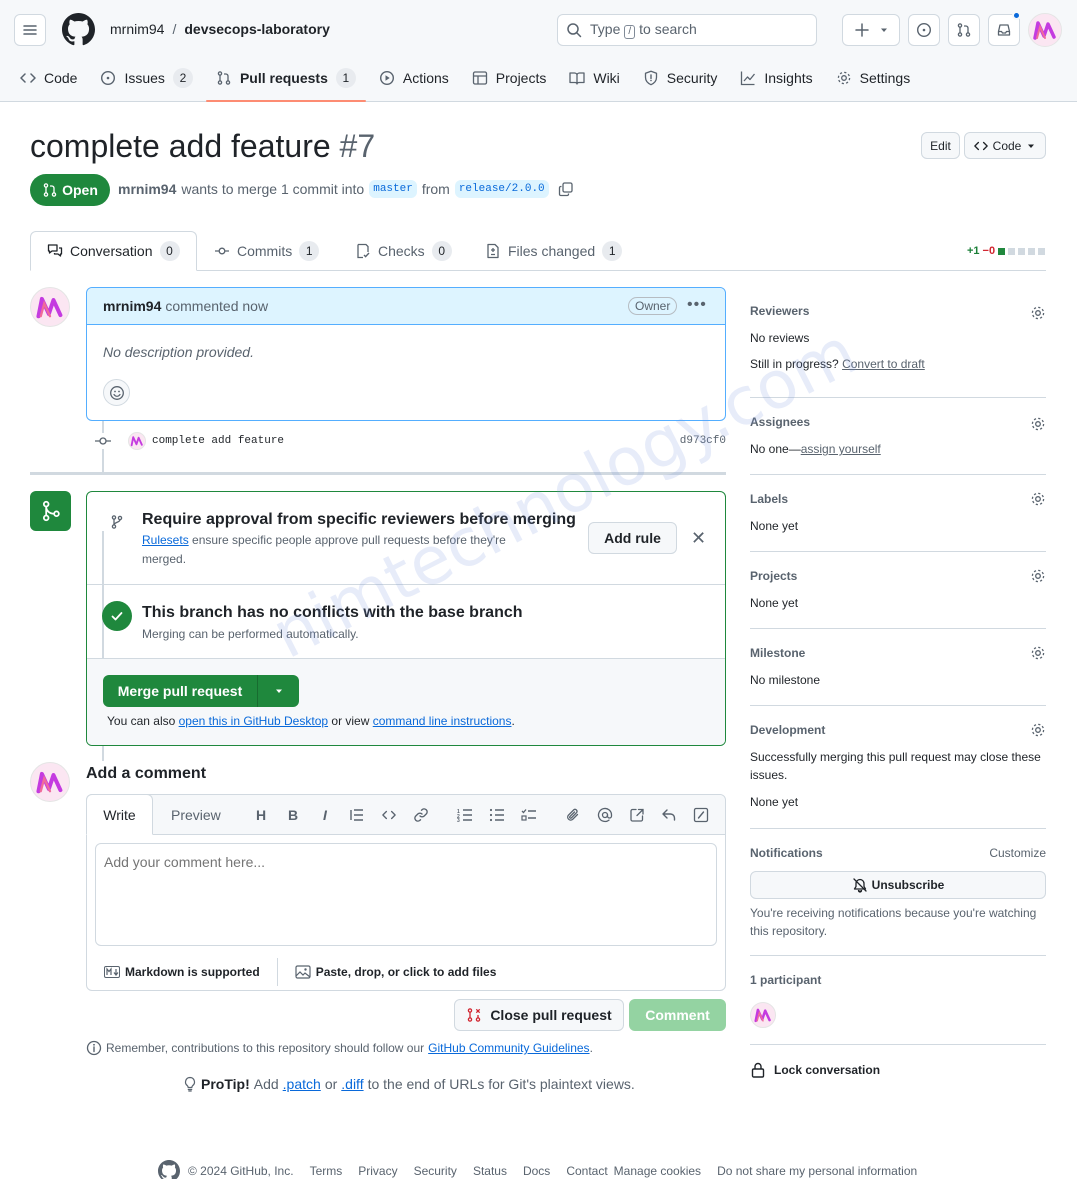  I want to click on menu-button, so click(30, 30).